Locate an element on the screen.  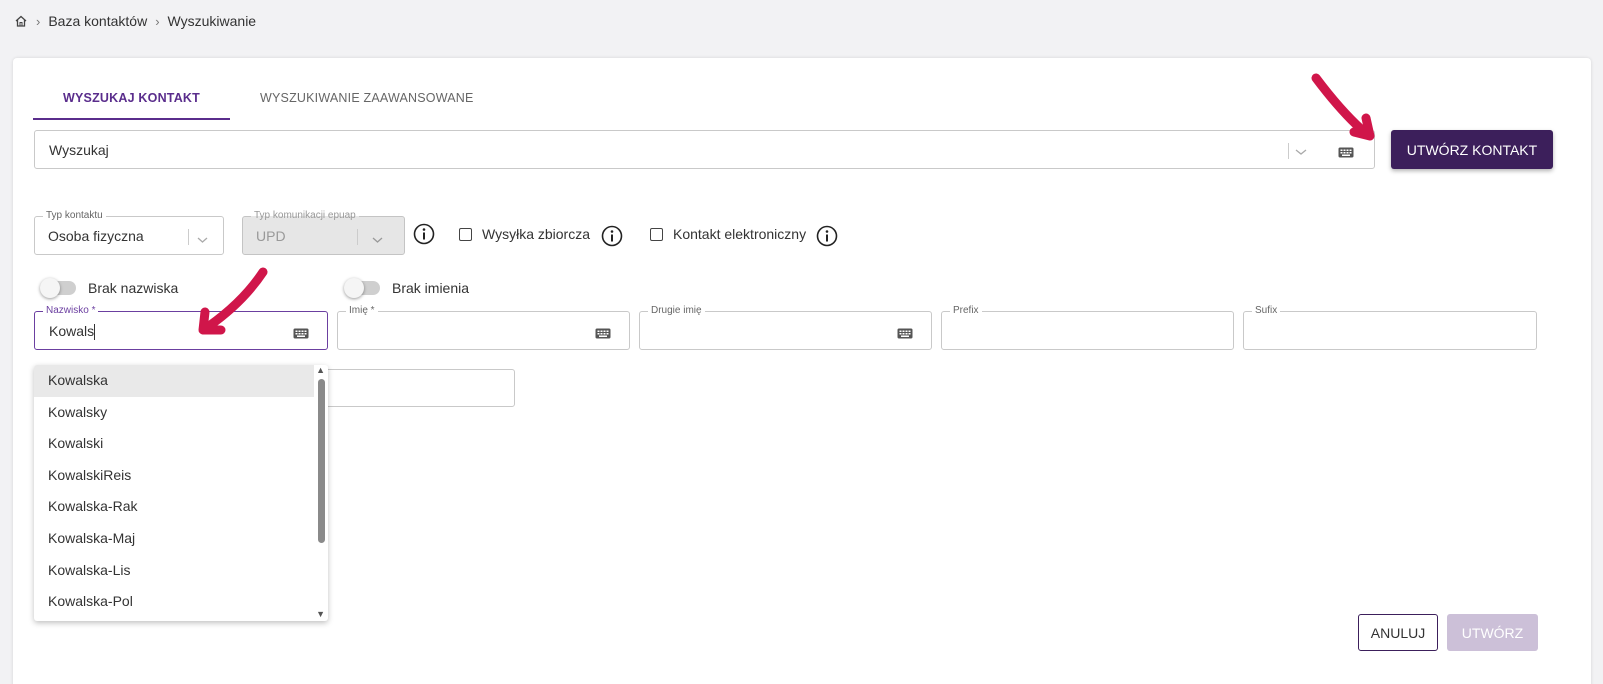
suffix-field: Sufix is located at coordinates (1390, 327).